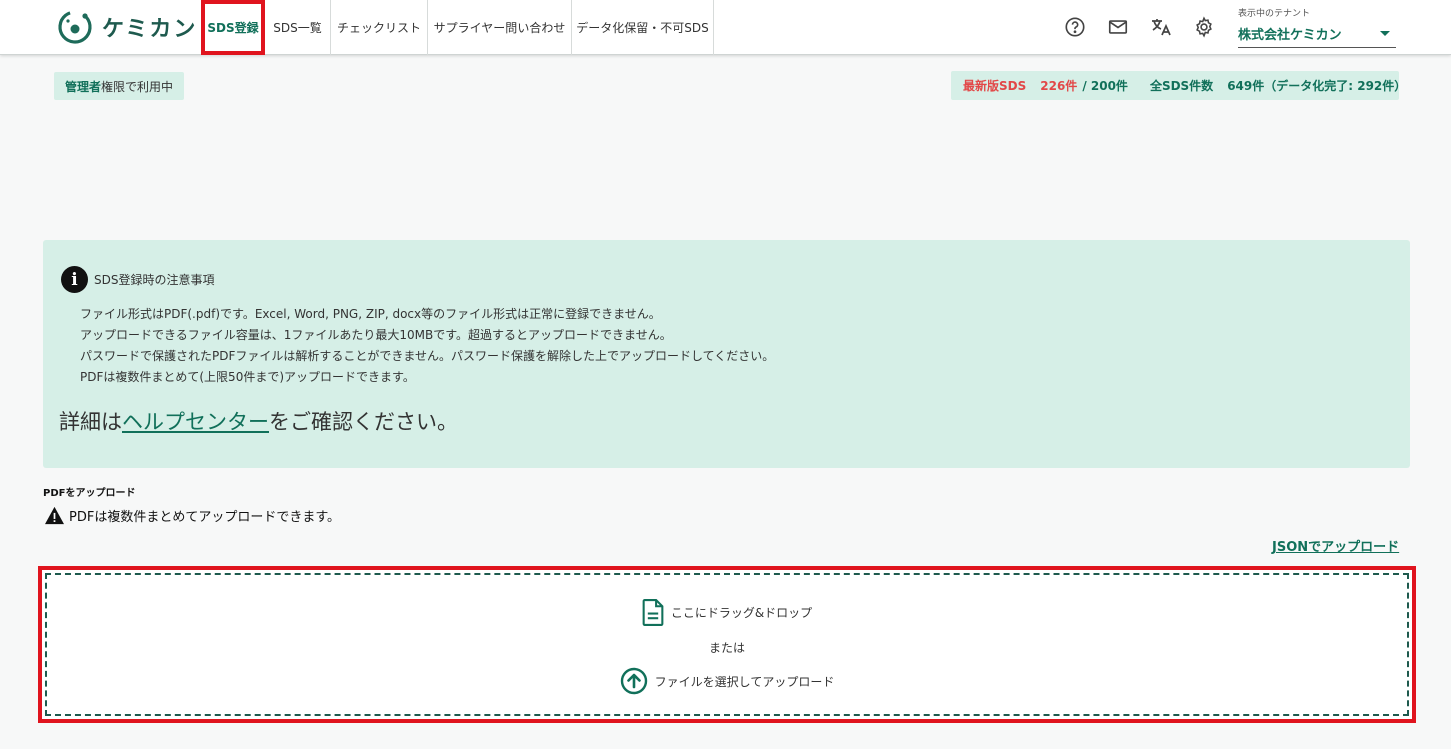 The width and height of the screenshot is (1451, 749). What do you see at coordinates (74, 279) in the screenshot?
I see `info-icon: i` at bounding box center [74, 279].